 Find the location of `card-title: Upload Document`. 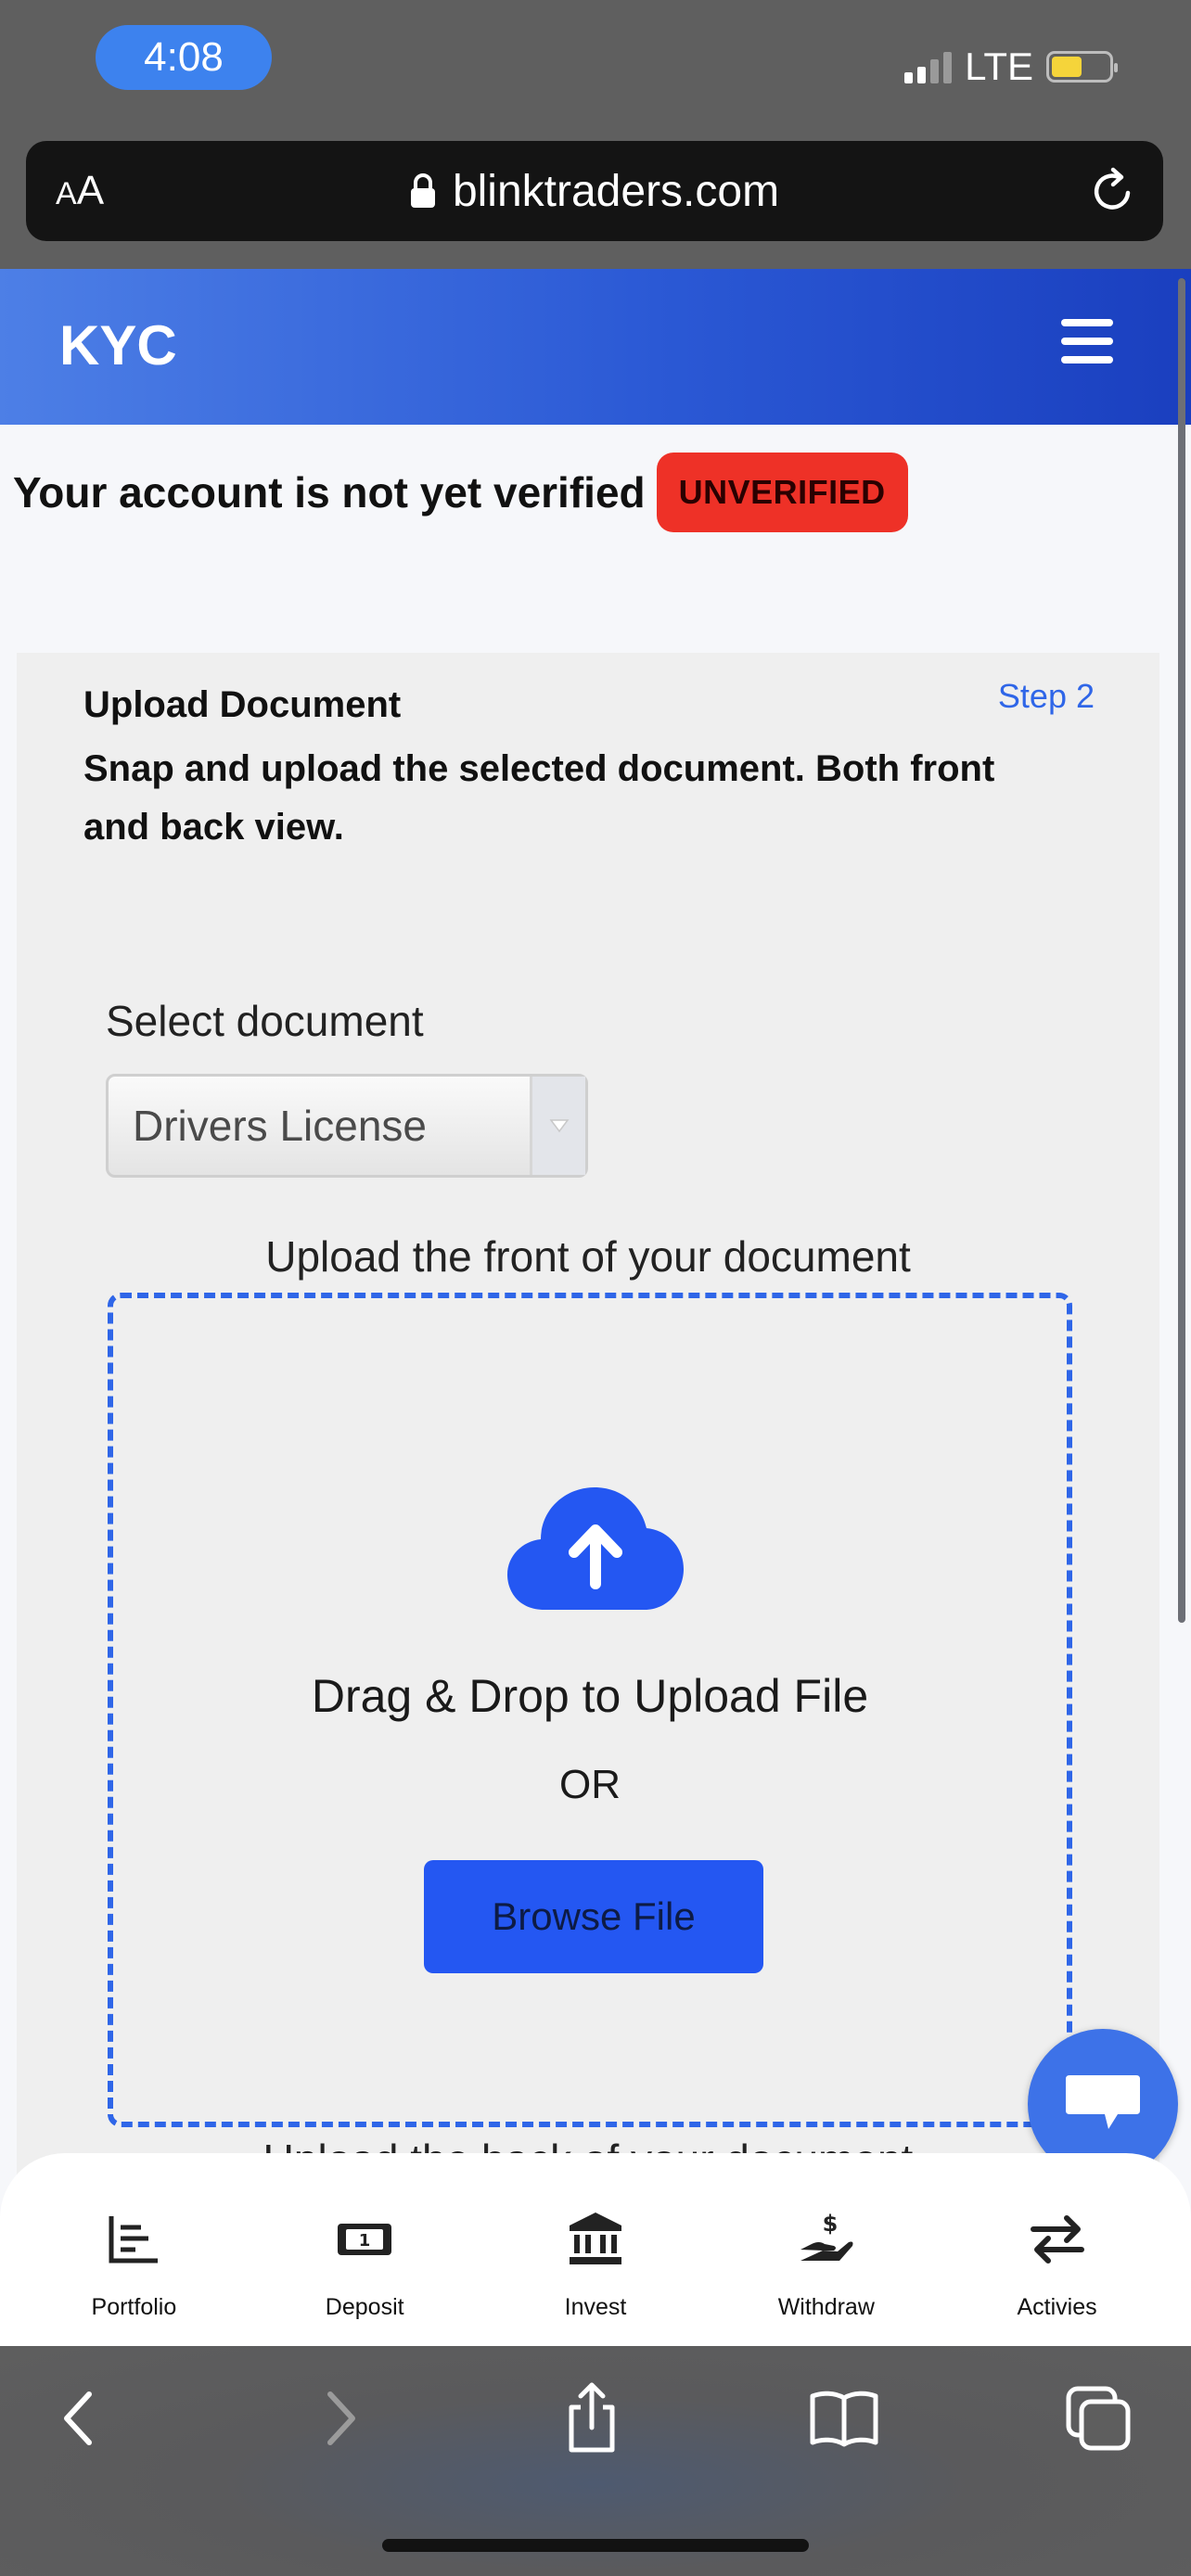

card-title: Upload Document is located at coordinates (242, 705).